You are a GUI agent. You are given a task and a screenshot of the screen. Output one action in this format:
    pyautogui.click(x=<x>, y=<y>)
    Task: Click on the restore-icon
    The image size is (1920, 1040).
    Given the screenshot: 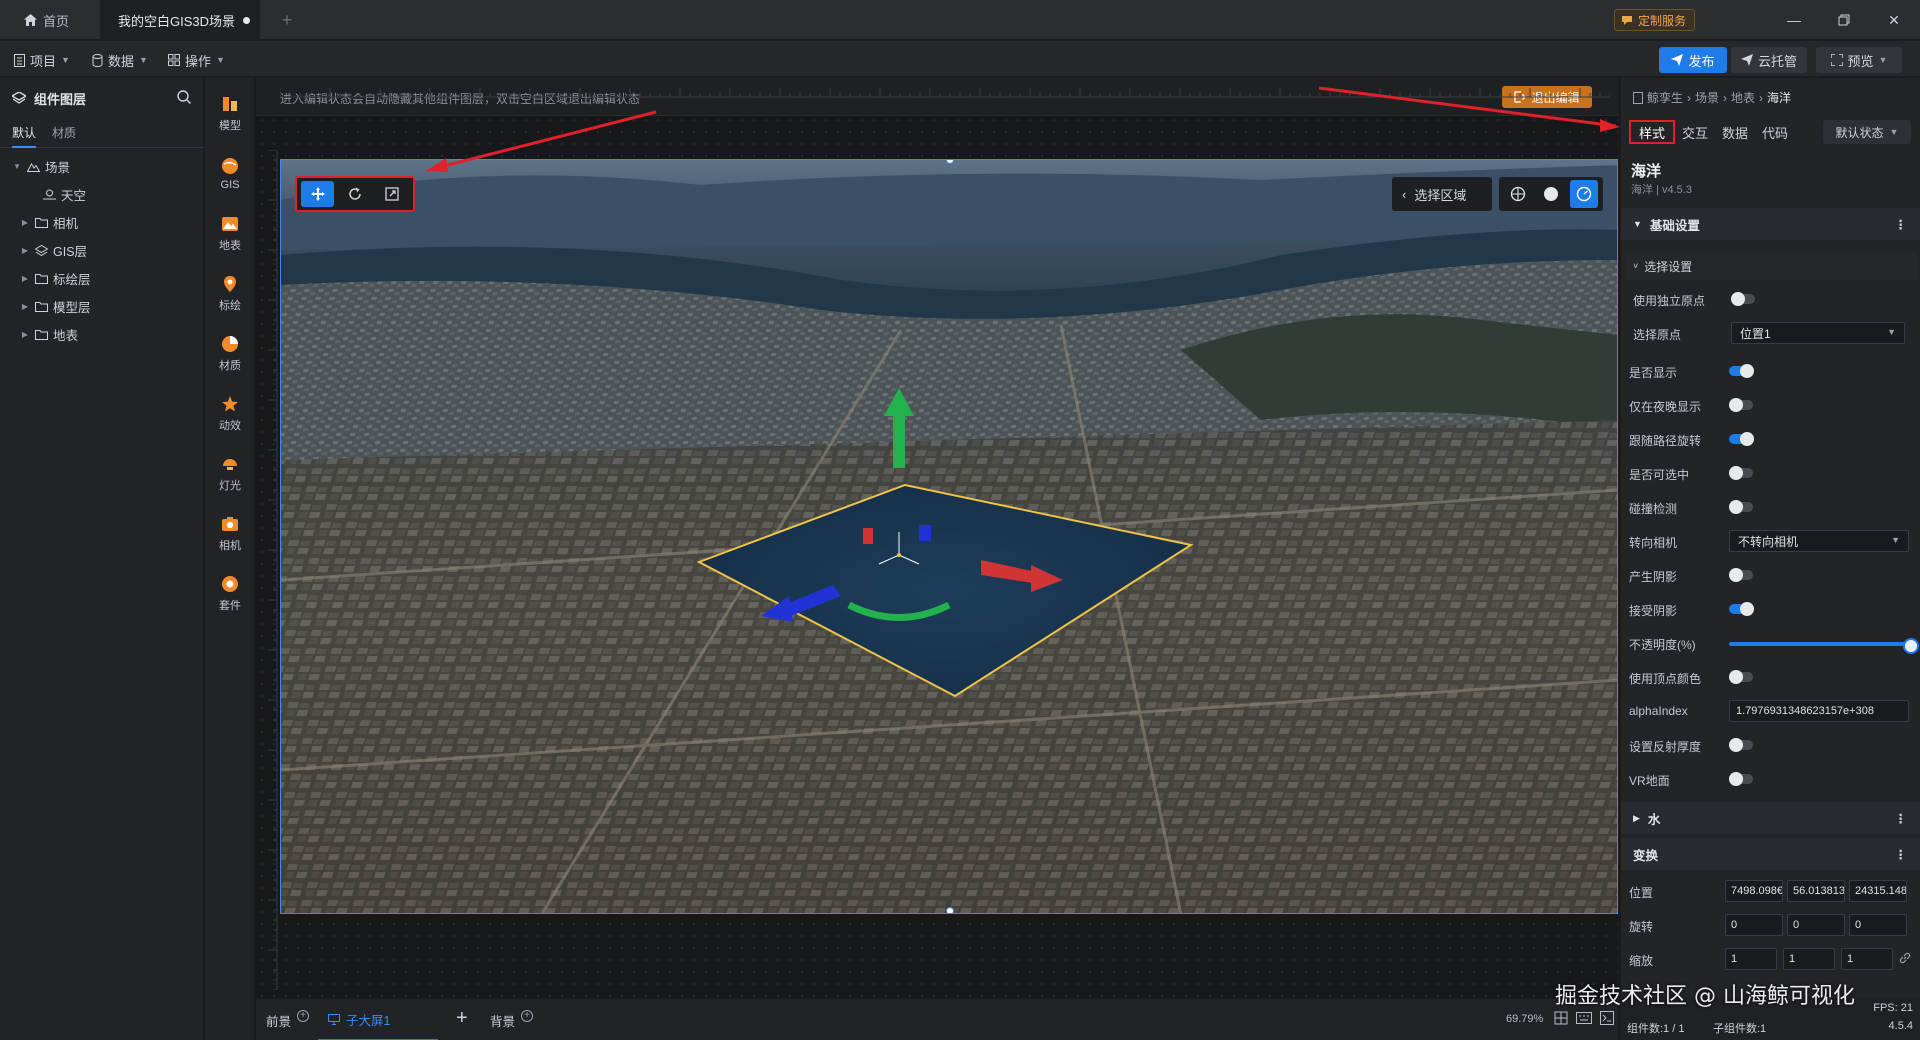 What is the action you would take?
    pyautogui.click(x=1844, y=20)
    